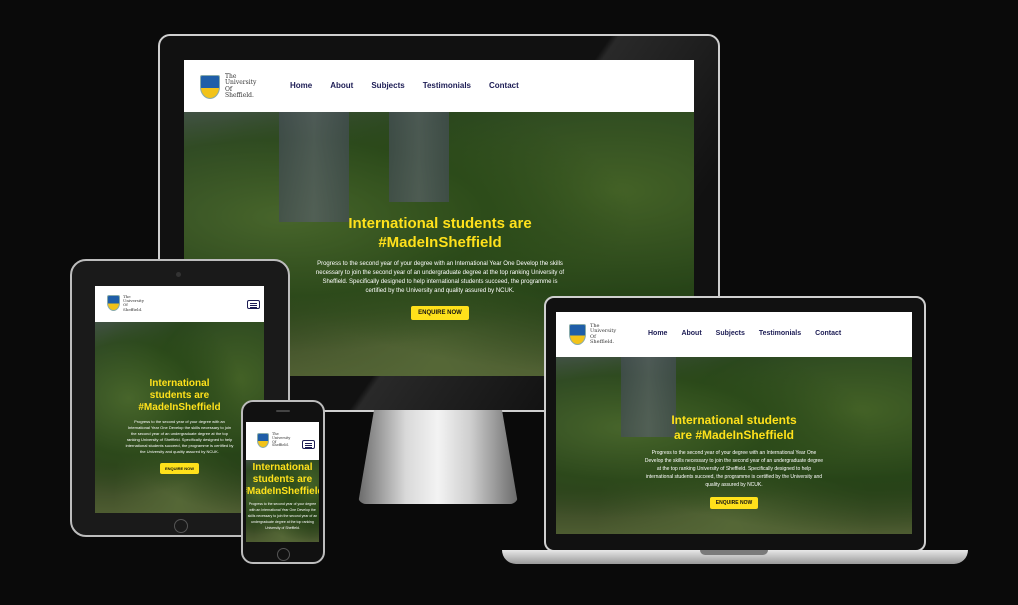 The image size is (1018, 605). Describe the element at coordinates (438, 457) in the screenshot. I see `monitor-stand` at that location.